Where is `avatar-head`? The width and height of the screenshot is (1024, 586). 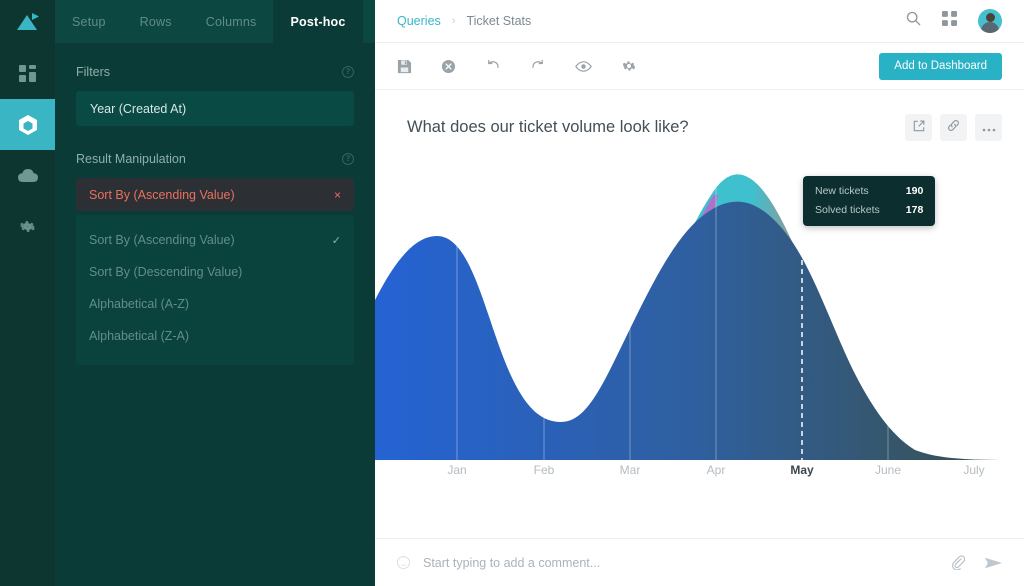 avatar-head is located at coordinates (990, 17).